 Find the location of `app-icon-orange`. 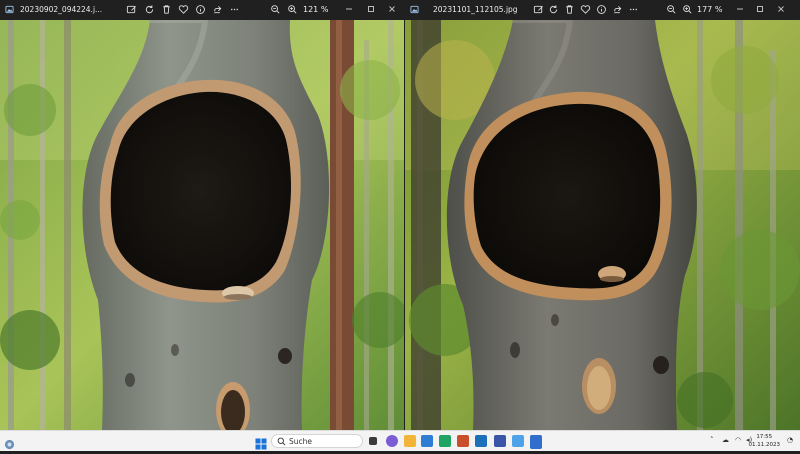

app-icon-orange is located at coordinates (463, 441).